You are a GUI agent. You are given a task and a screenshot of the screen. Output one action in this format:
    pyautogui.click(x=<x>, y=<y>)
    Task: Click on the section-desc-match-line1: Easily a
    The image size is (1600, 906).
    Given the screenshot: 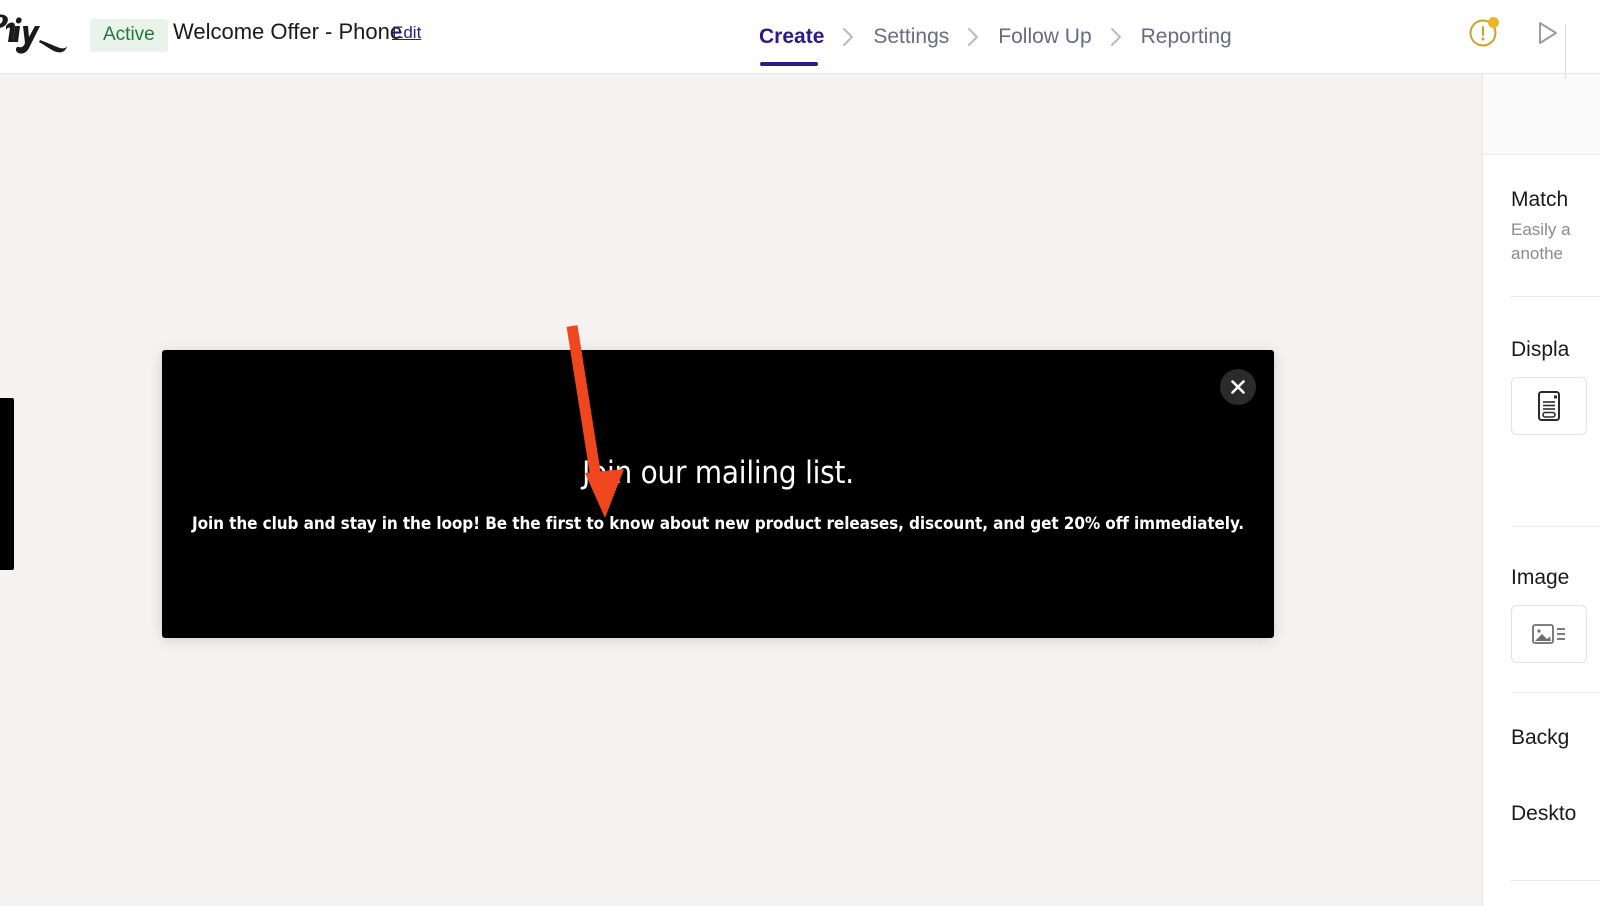 What is the action you would take?
    pyautogui.click(x=1541, y=229)
    